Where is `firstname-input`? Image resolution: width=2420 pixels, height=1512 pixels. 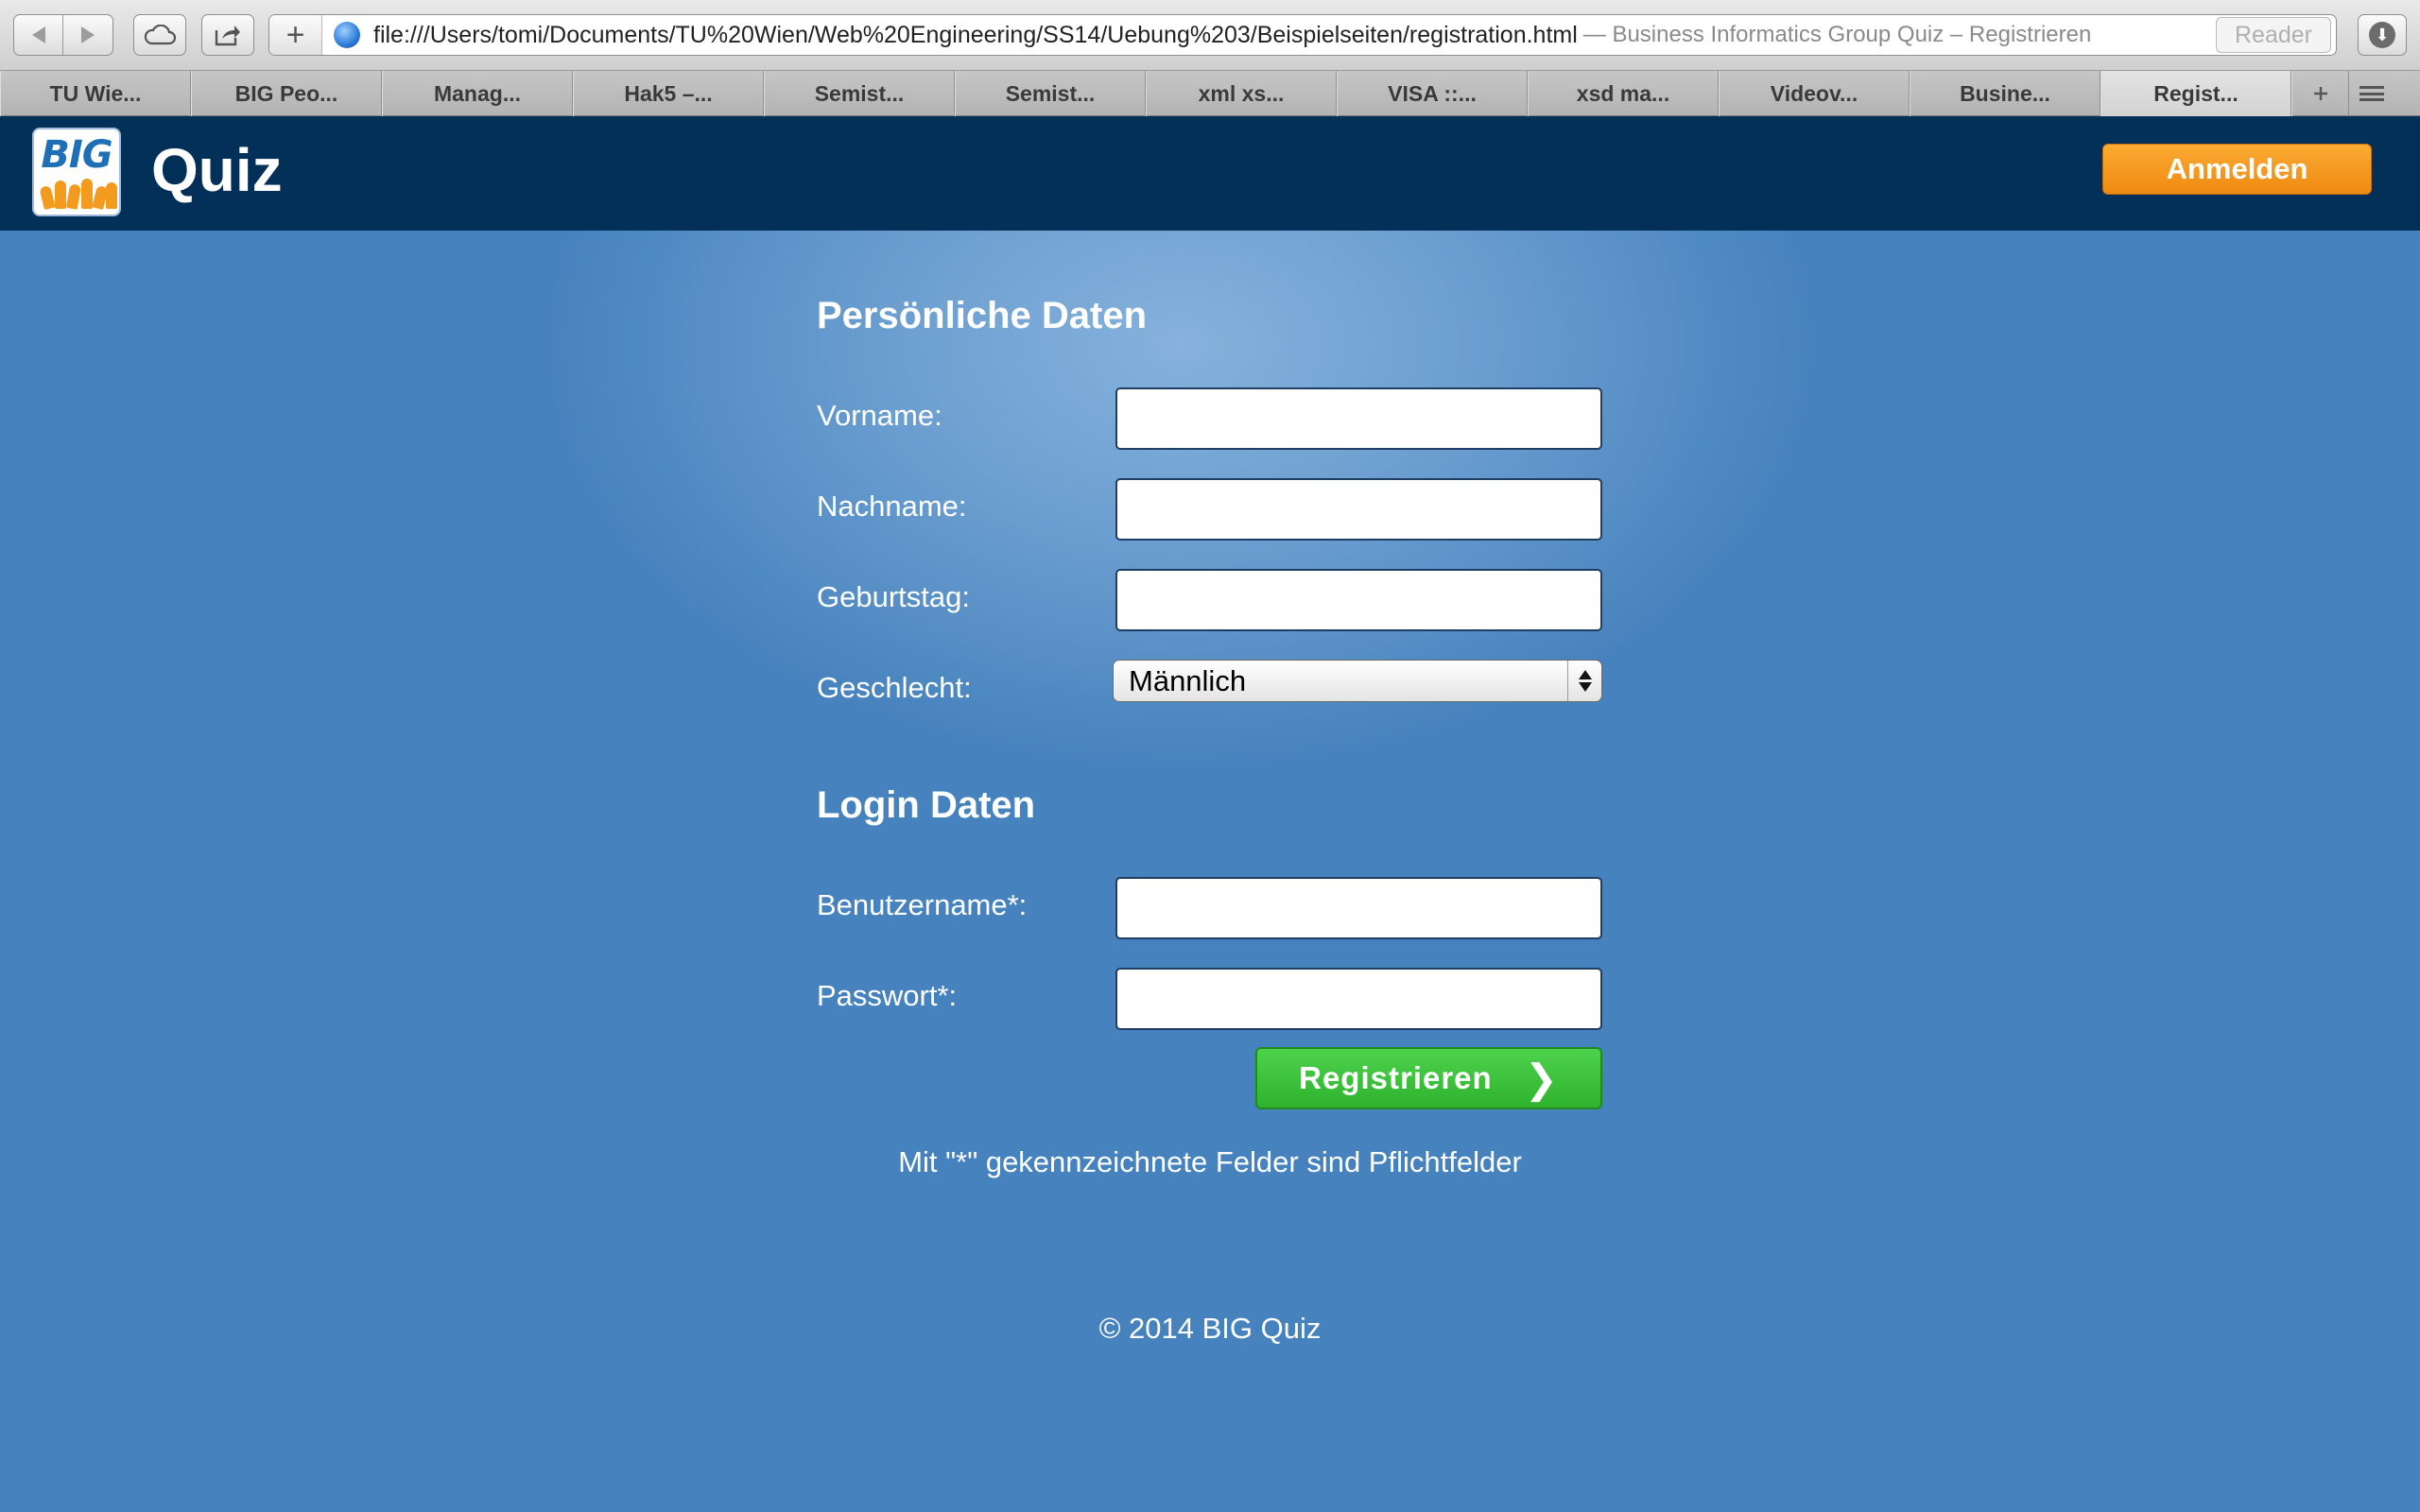
firstname-input is located at coordinates (1359, 418).